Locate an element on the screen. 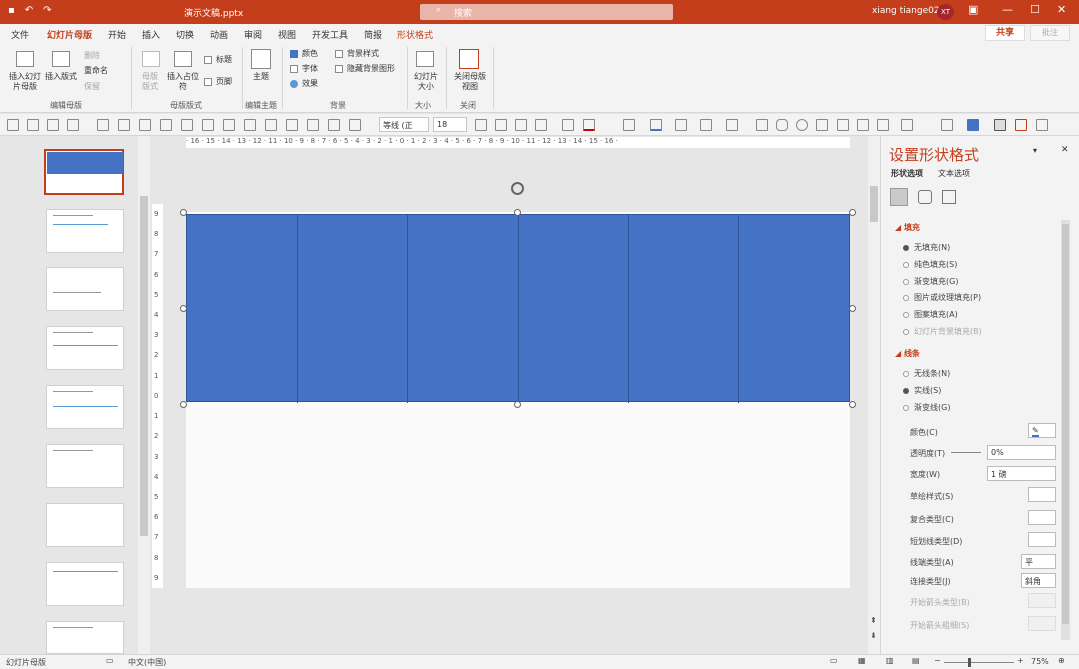 The height and width of the screenshot is (669, 1079). share-button: 共享 is located at coordinates (1005, 33).